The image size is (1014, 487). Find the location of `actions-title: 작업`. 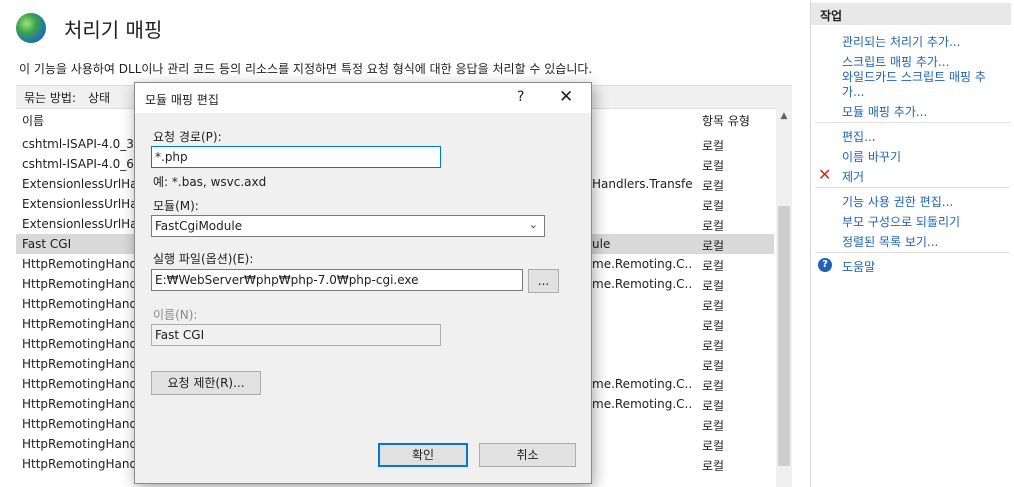

actions-title: 작업 is located at coordinates (831, 16).